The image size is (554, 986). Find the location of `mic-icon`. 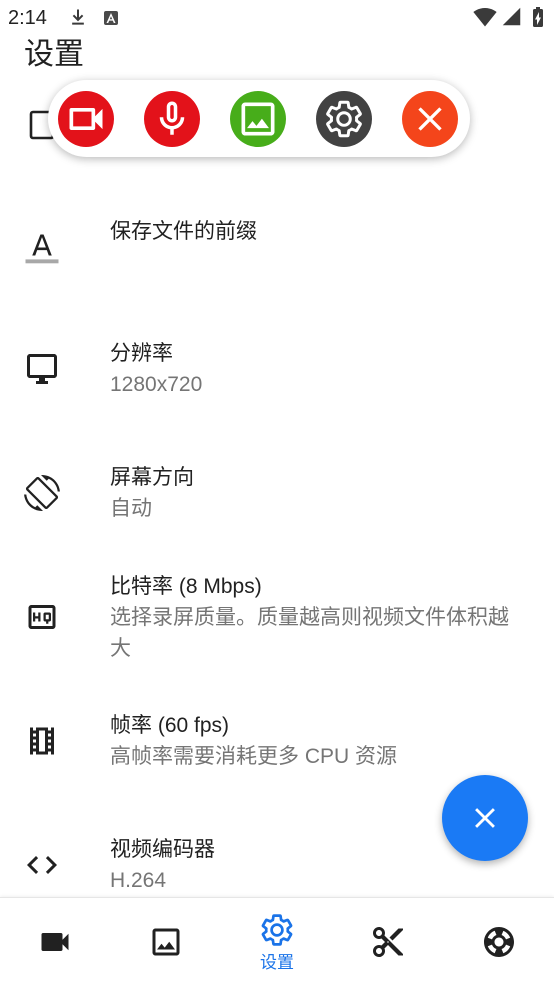

mic-icon is located at coordinates (172, 118).